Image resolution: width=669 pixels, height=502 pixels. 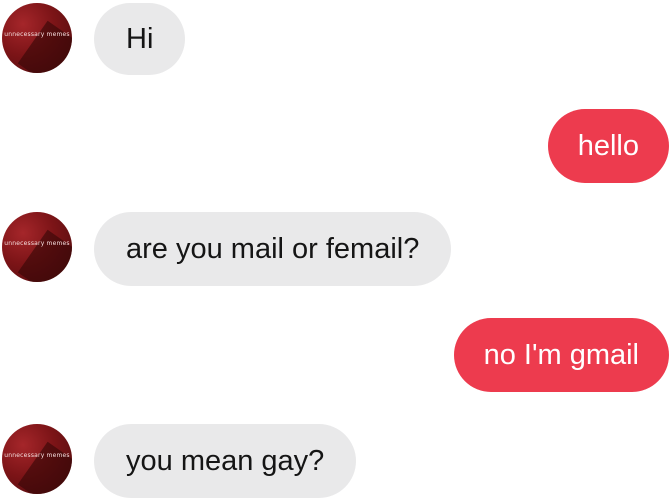 I want to click on message-bubble-incoming: are you mail or femail?, so click(x=273, y=249).